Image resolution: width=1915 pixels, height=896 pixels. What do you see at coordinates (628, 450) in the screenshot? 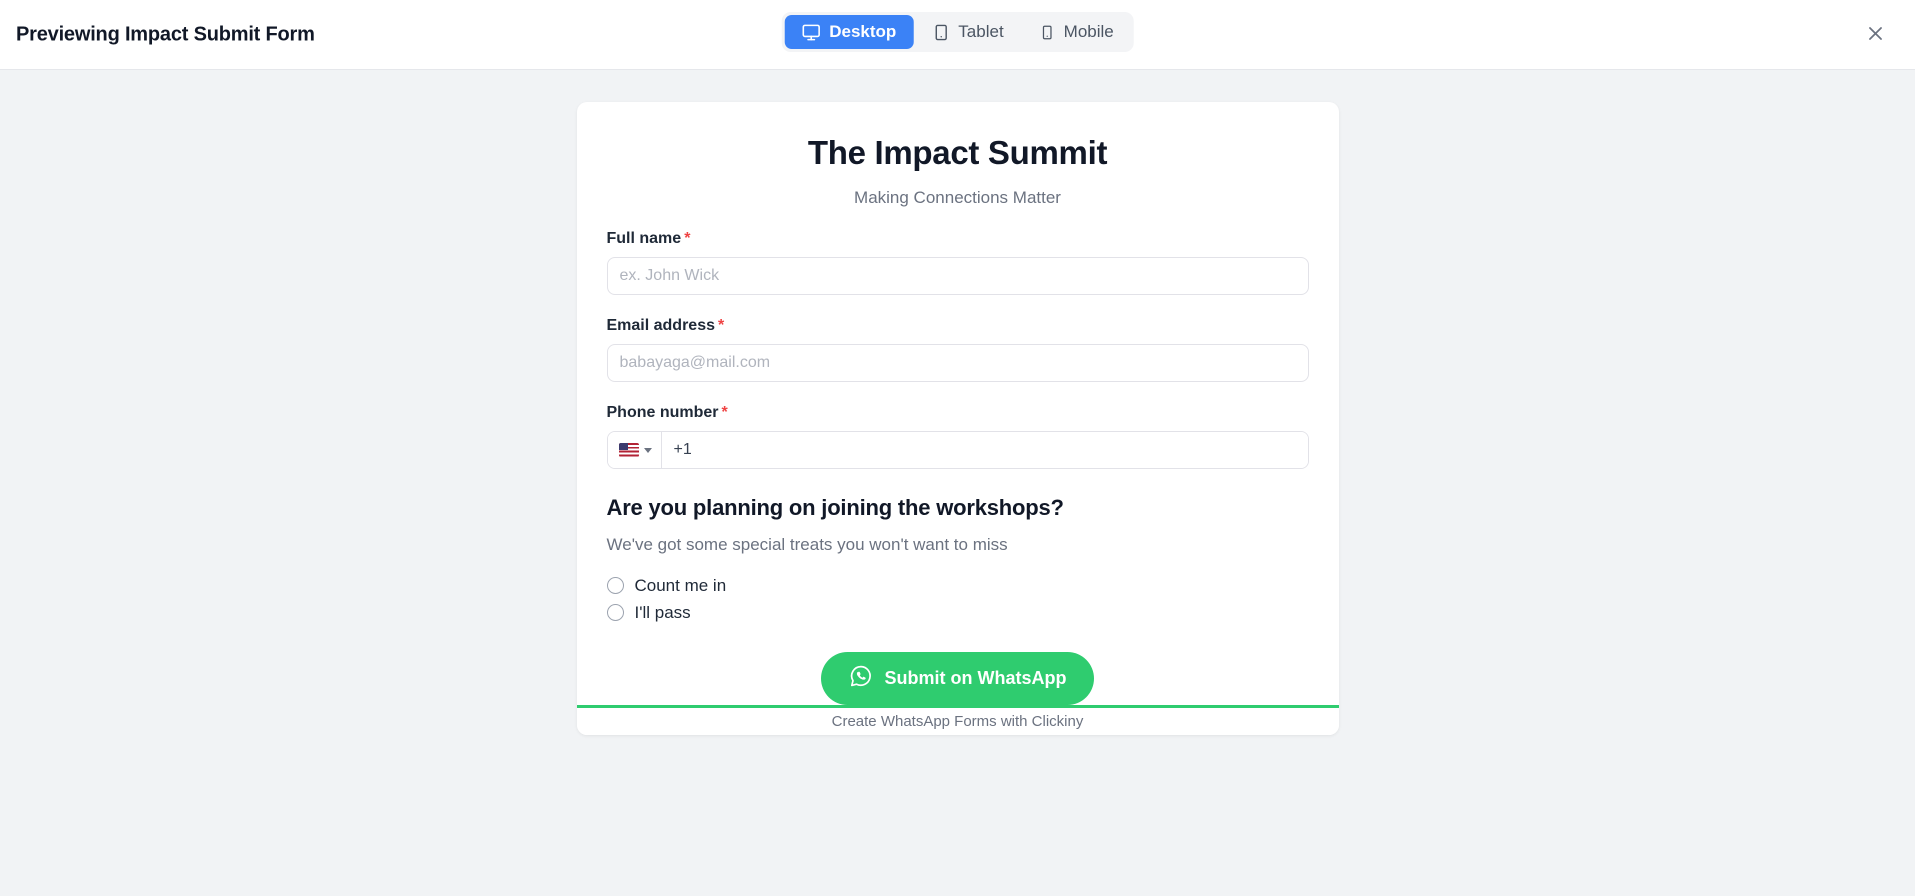
I see `us-flag-icon` at bounding box center [628, 450].